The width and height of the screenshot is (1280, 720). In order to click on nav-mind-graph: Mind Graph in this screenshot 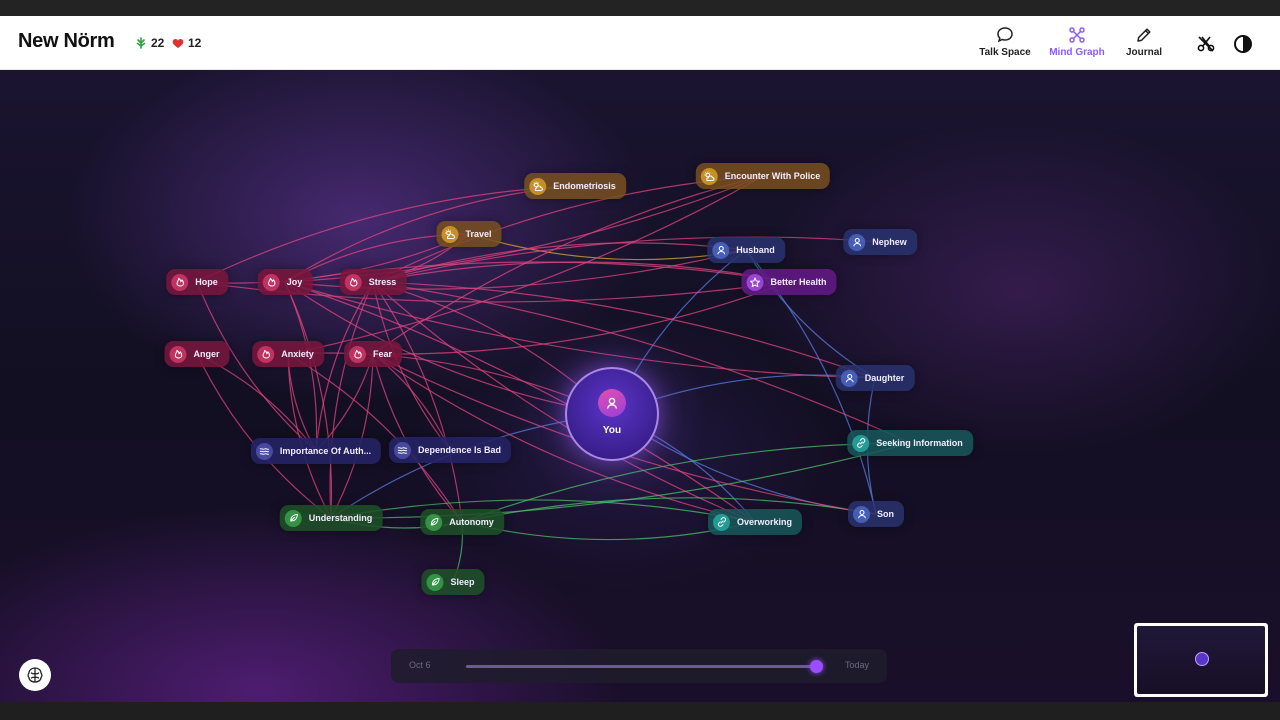, I will do `click(1077, 42)`.